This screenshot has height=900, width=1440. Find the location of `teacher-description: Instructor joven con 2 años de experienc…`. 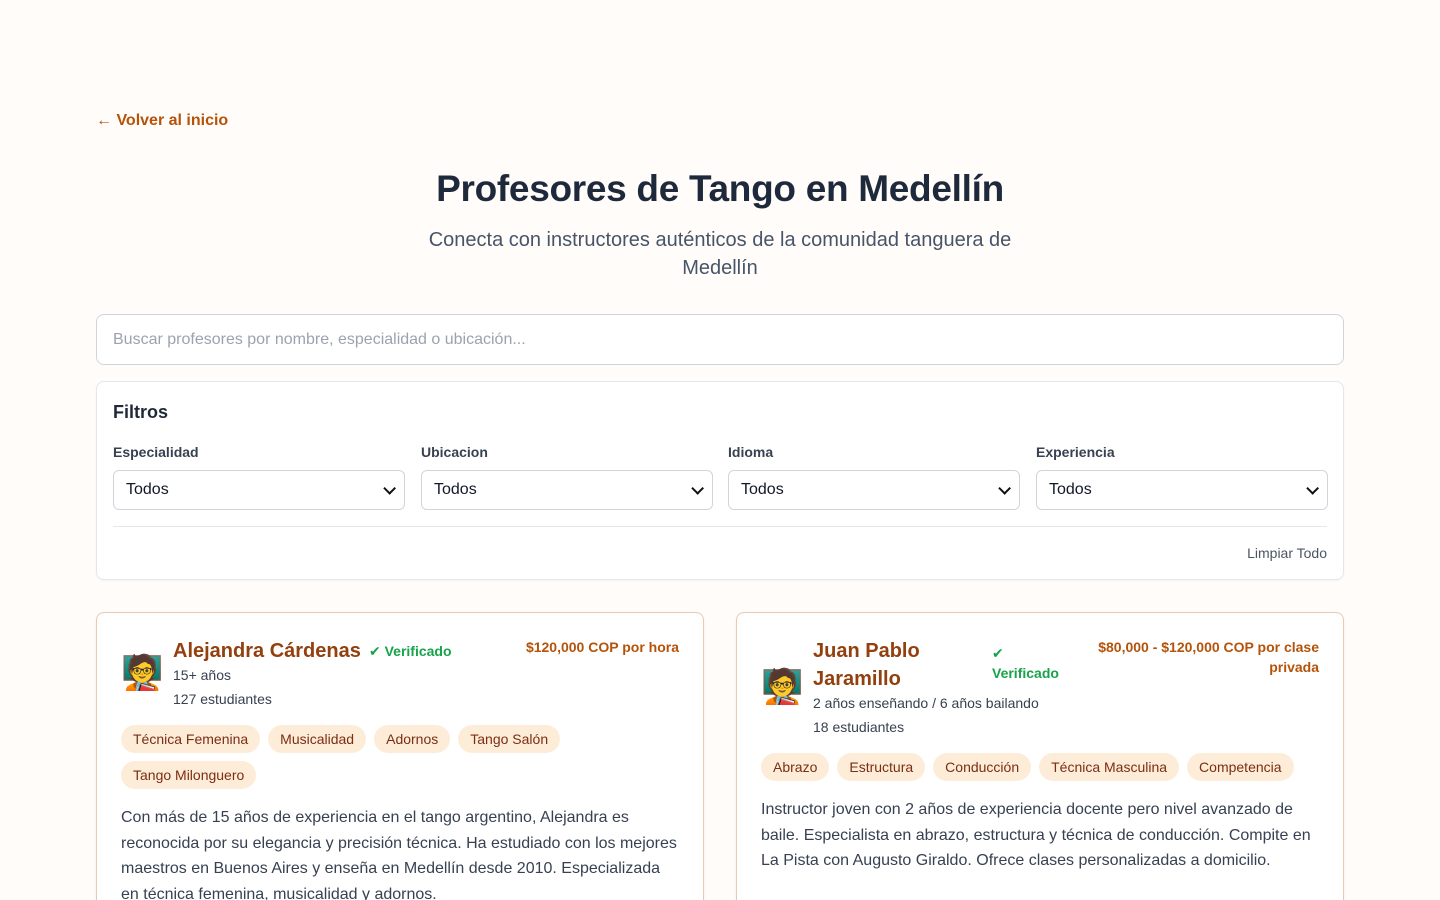

teacher-description: Instructor joven con 2 años de experienc… is located at coordinates (1036, 835).